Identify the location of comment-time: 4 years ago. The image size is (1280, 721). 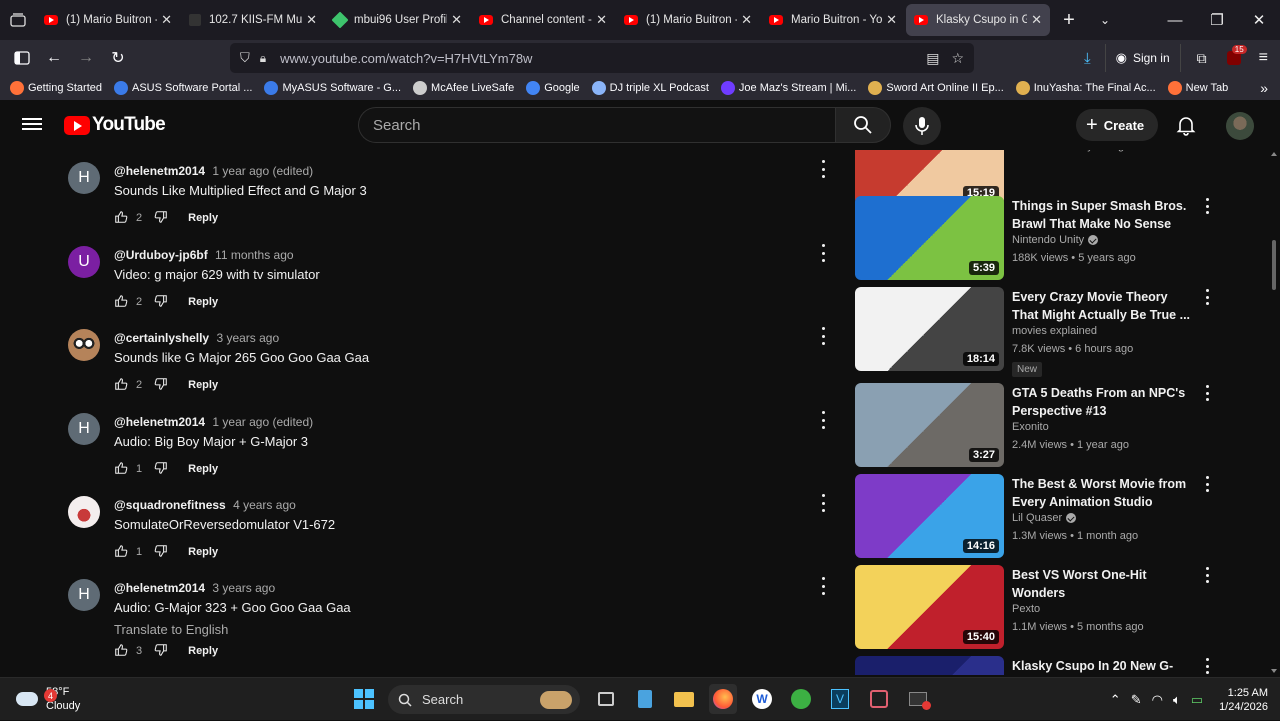
(264, 505).